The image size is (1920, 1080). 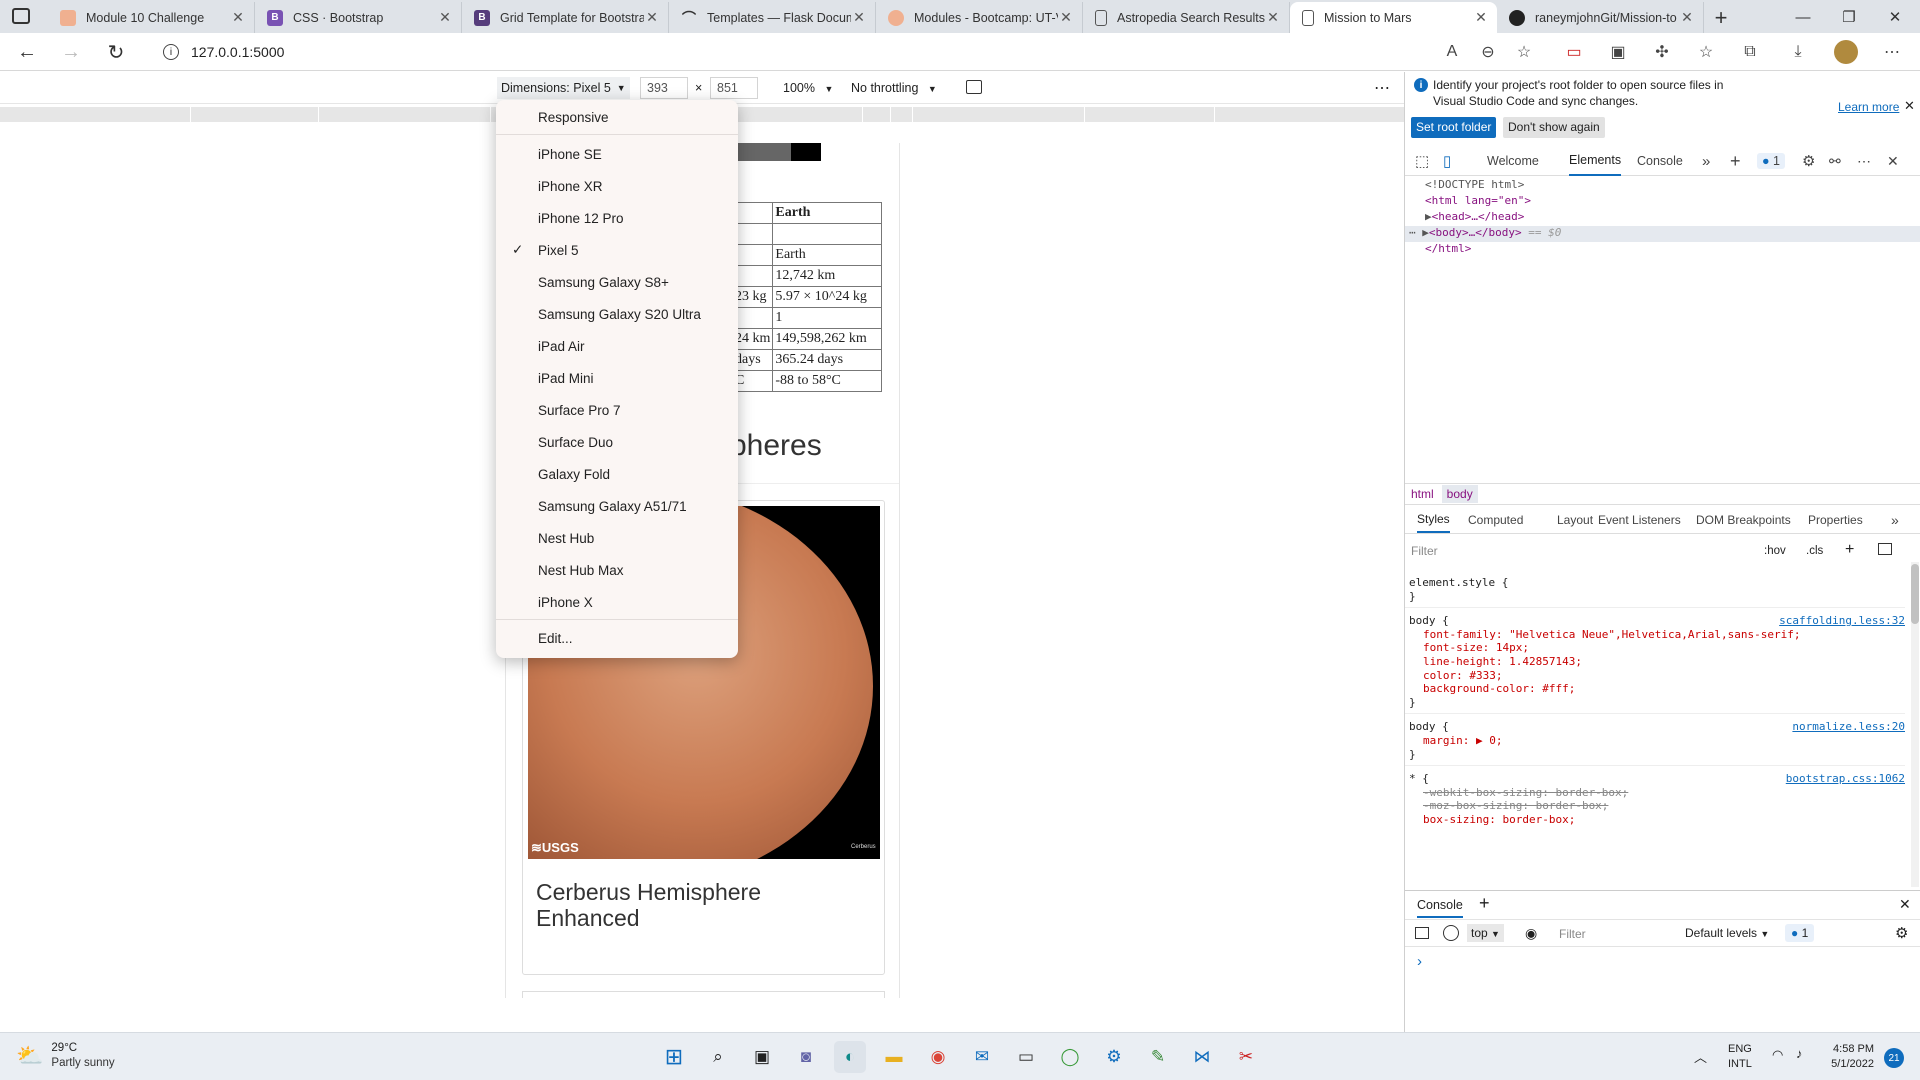 What do you see at coordinates (151, 17) in the screenshot?
I see `tab-module10: Module 10 Challenge ✕` at bounding box center [151, 17].